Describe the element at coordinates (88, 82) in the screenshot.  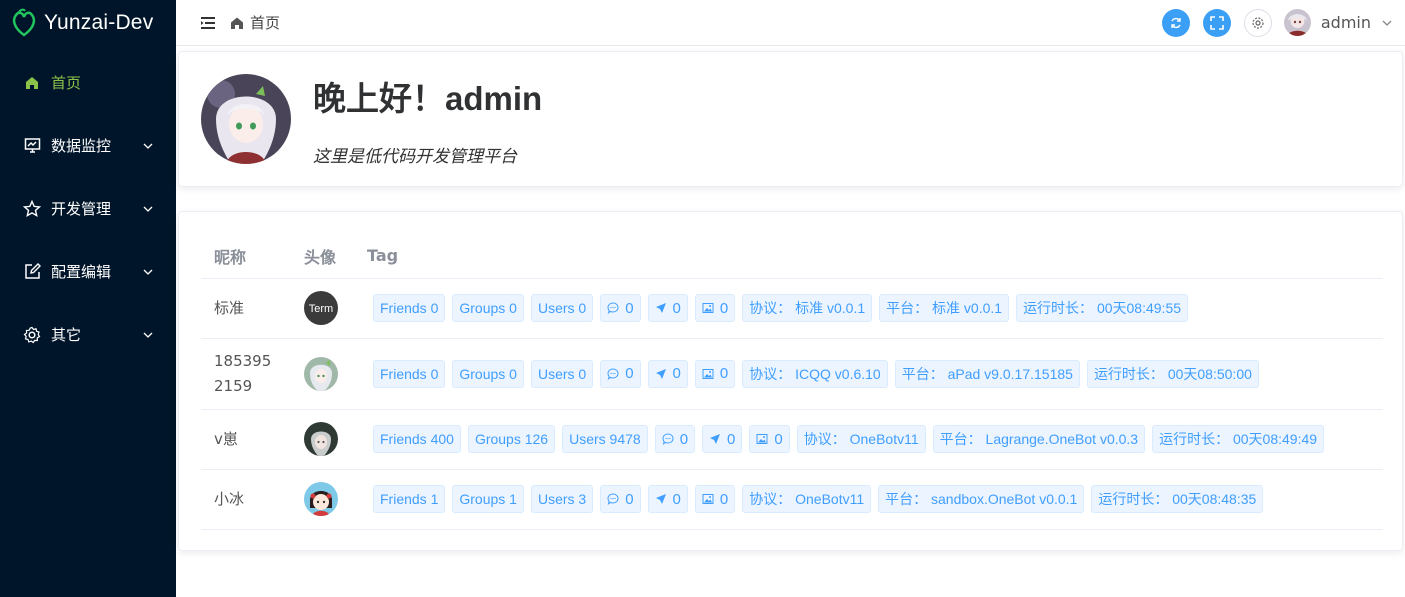
I see `sidebar-item-home: 首页` at that location.